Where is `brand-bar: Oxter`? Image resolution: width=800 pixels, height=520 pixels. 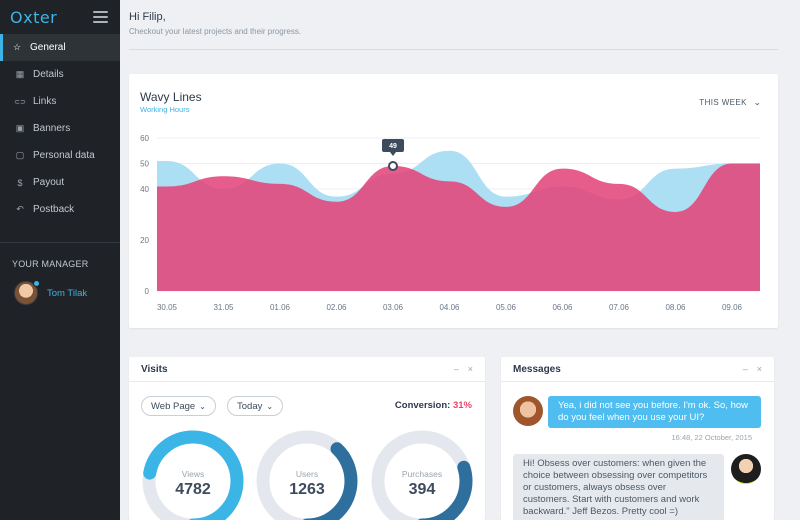 brand-bar: Oxter is located at coordinates (60, 17).